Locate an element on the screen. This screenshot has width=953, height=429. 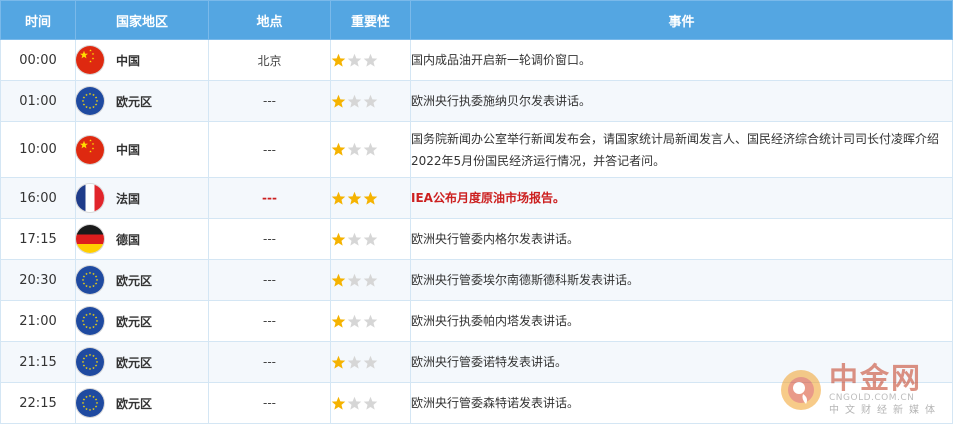
event-description: 国内成品油开启新一轮调价窗口。 is located at coordinates (681, 60).